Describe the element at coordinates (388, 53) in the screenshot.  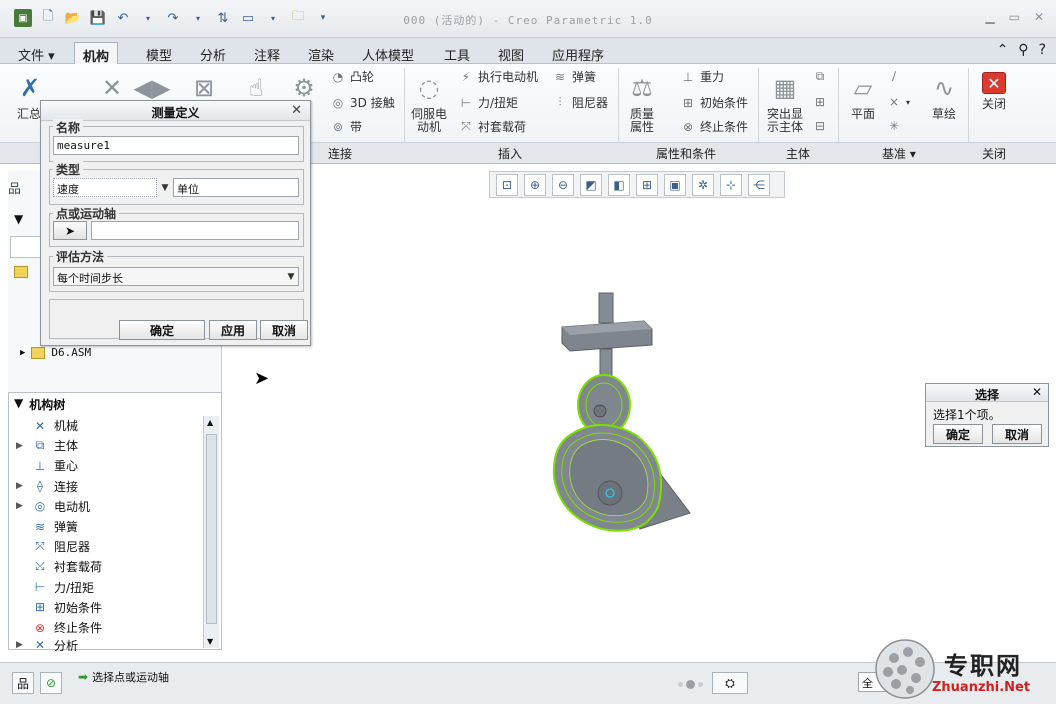
I see `tab-manikin: 人体模型` at that location.